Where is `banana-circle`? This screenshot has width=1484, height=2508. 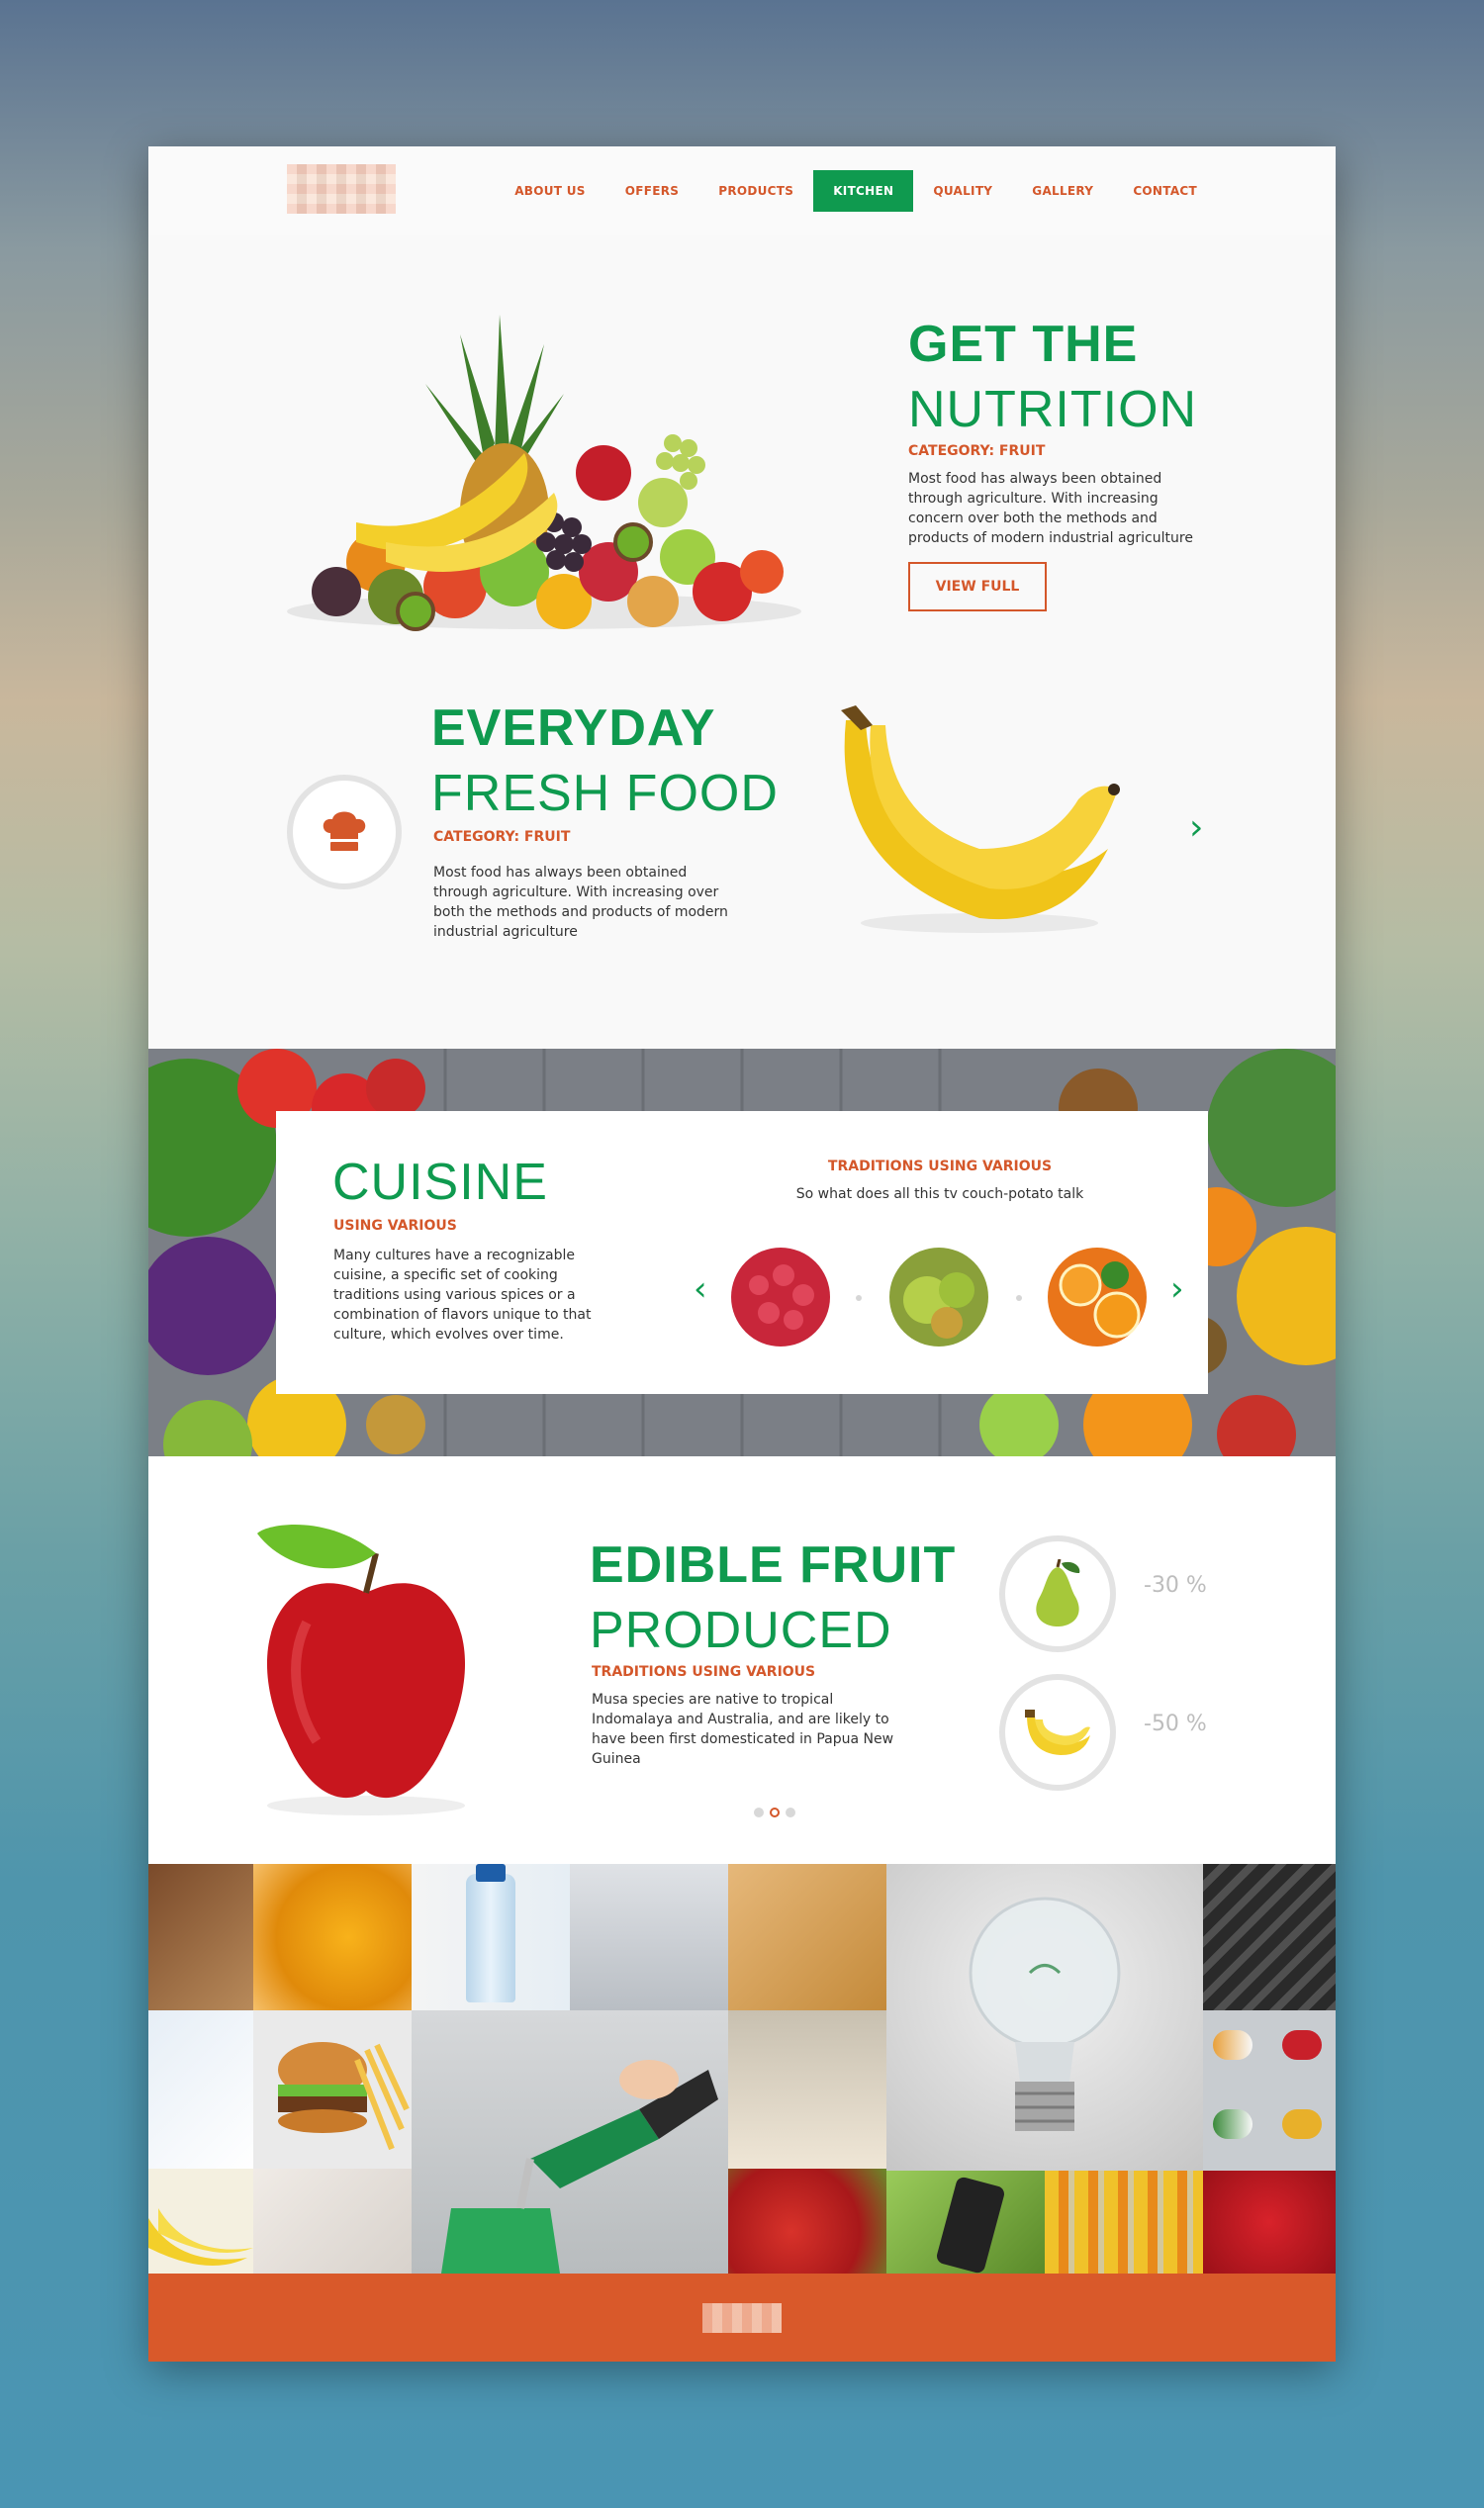 banana-circle is located at coordinates (1057, 1732).